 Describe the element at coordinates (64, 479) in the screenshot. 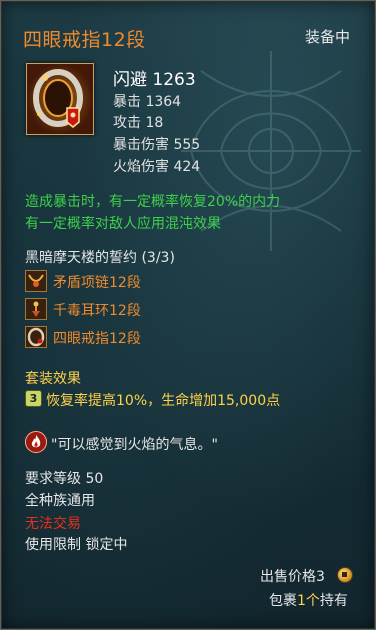

I see `required-level: 要求等级 50` at that location.